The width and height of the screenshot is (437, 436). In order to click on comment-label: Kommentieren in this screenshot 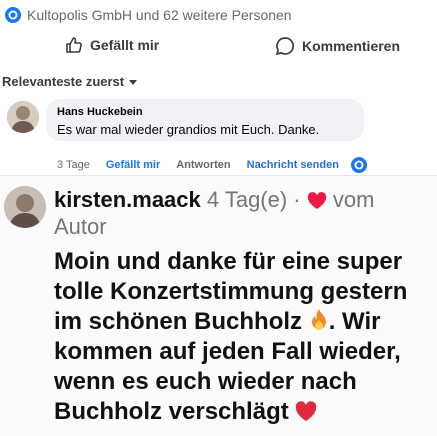, I will do `click(351, 46)`.